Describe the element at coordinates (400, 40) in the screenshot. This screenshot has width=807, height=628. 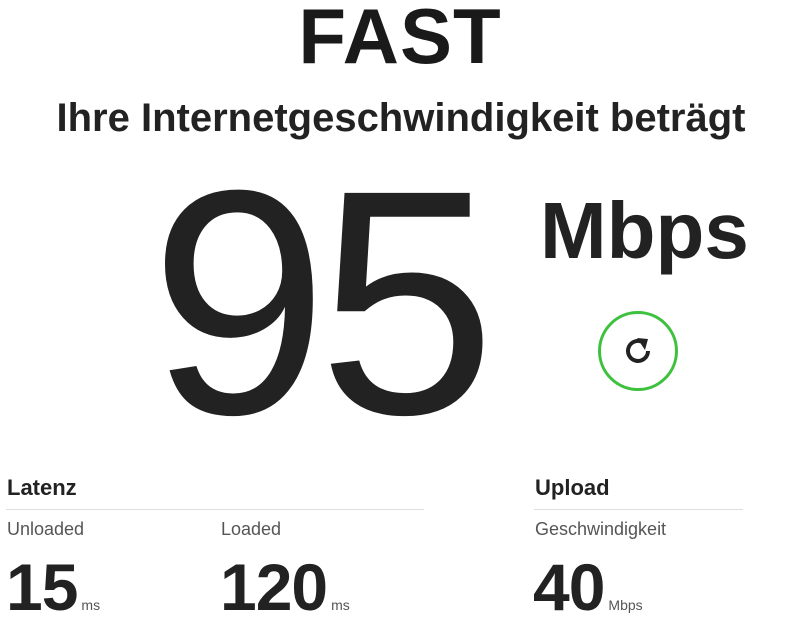
I see `fast-logo: FAST` at that location.